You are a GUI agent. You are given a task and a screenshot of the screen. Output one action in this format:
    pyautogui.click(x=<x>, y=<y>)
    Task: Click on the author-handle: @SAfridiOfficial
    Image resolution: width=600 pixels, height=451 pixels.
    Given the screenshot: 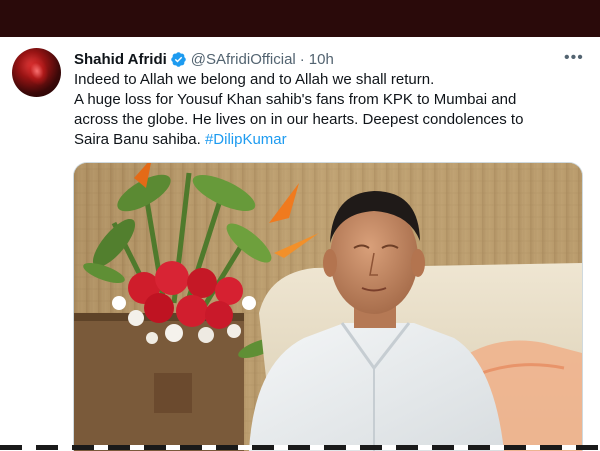 What is the action you would take?
    pyautogui.click(x=243, y=59)
    